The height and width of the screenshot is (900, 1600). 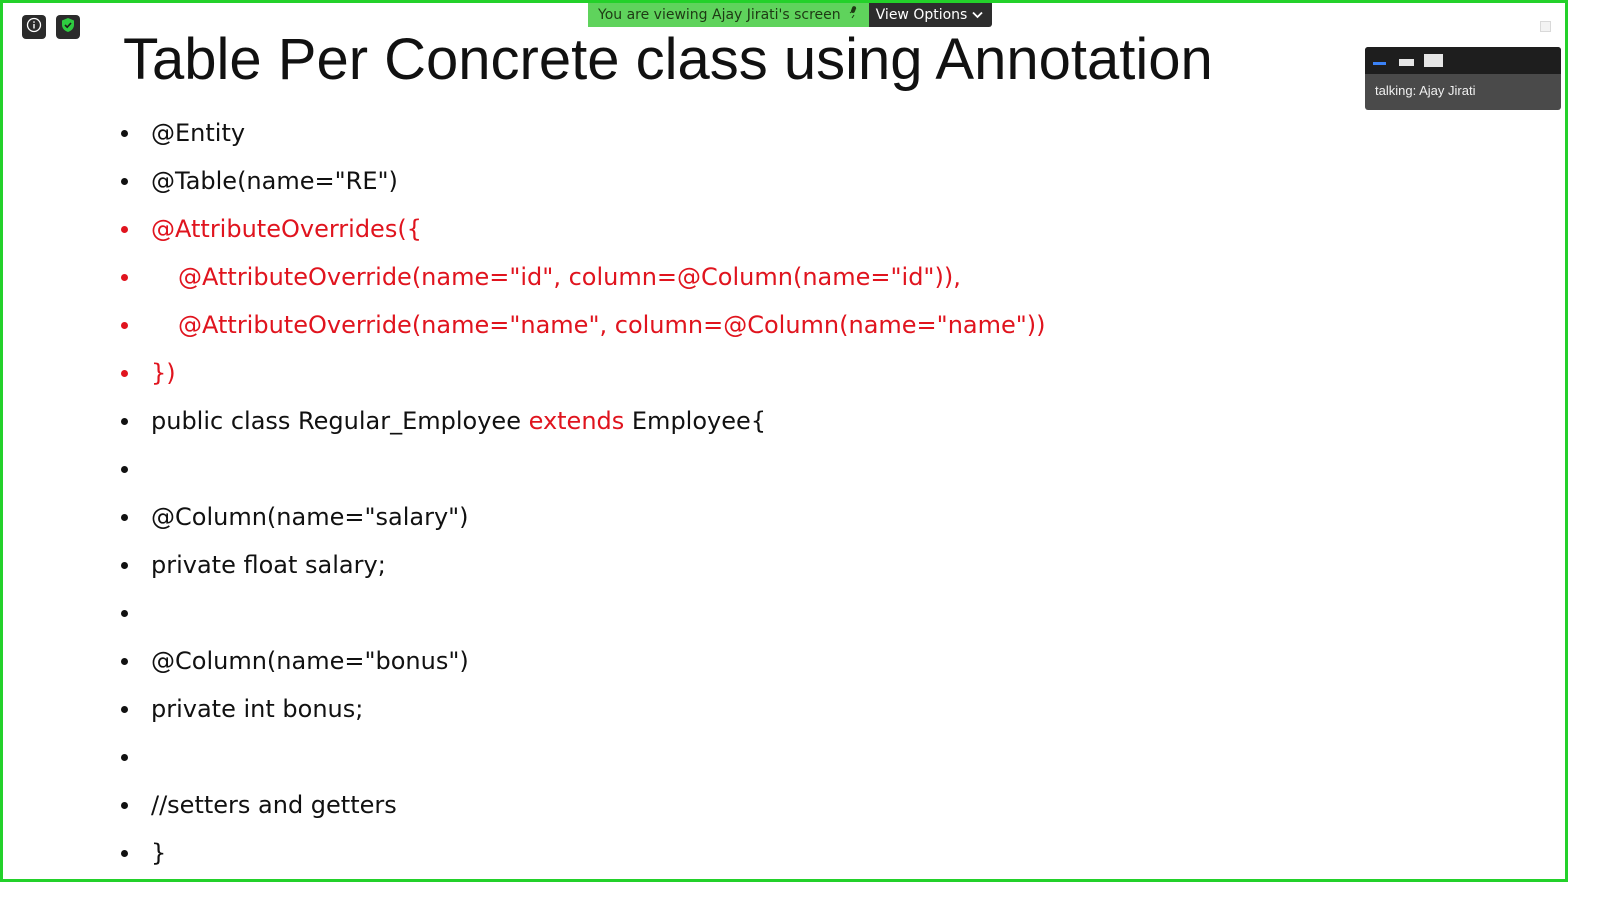 What do you see at coordinates (274, 805) in the screenshot?
I see `code-line: //setters and getters` at bounding box center [274, 805].